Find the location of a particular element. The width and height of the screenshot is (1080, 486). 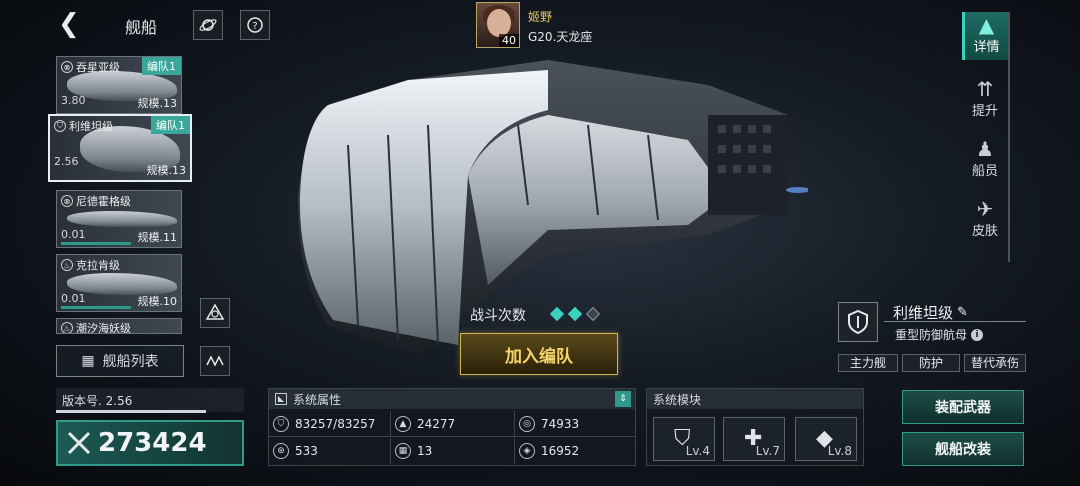

ship-card-leviathan: ⛉ 利维坦级 编队1 2.56 规模.13 is located at coordinates (120, 148).